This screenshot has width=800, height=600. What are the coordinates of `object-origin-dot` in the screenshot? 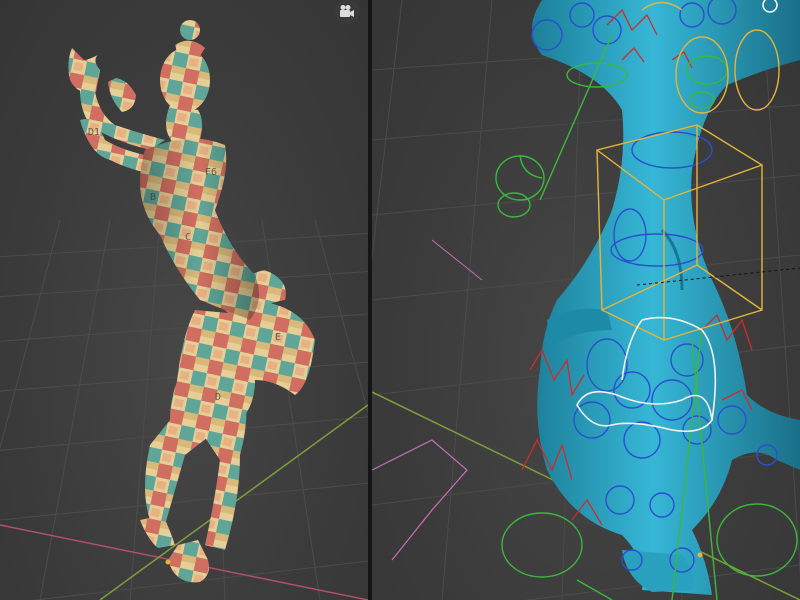 It's located at (168, 562).